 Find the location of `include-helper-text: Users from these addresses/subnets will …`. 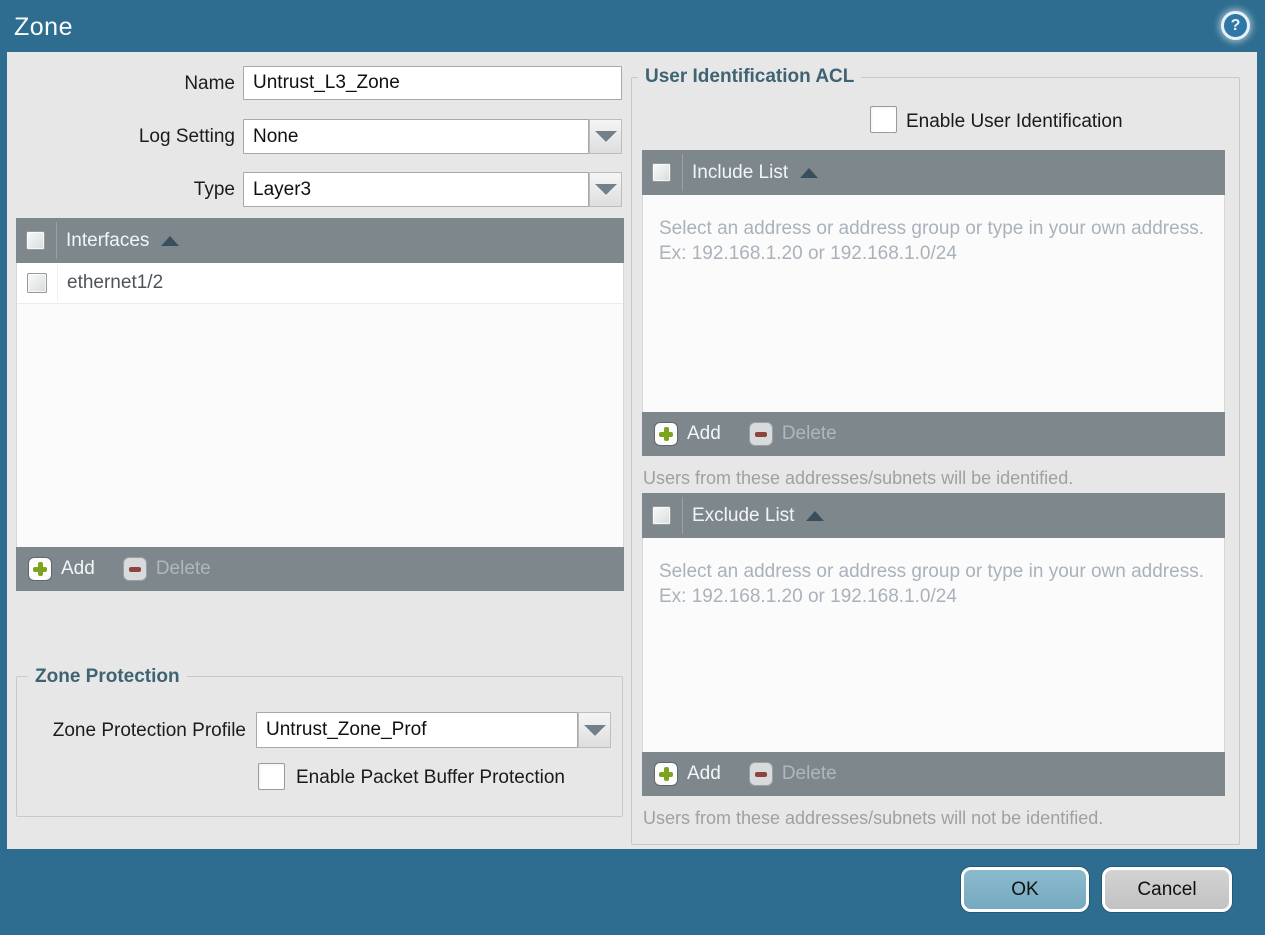

include-helper-text: Users from these addresses/subnets will … is located at coordinates (858, 478).